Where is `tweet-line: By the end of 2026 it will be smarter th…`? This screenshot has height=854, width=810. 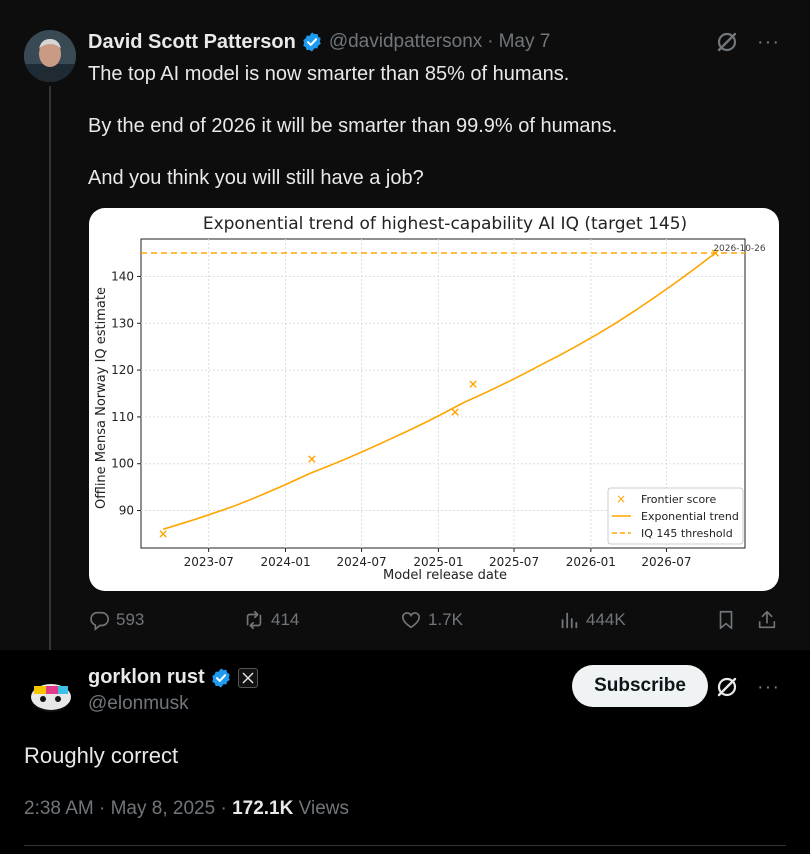
tweet-line: By the end of 2026 it will be smarter th… is located at coordinates (353, 126).